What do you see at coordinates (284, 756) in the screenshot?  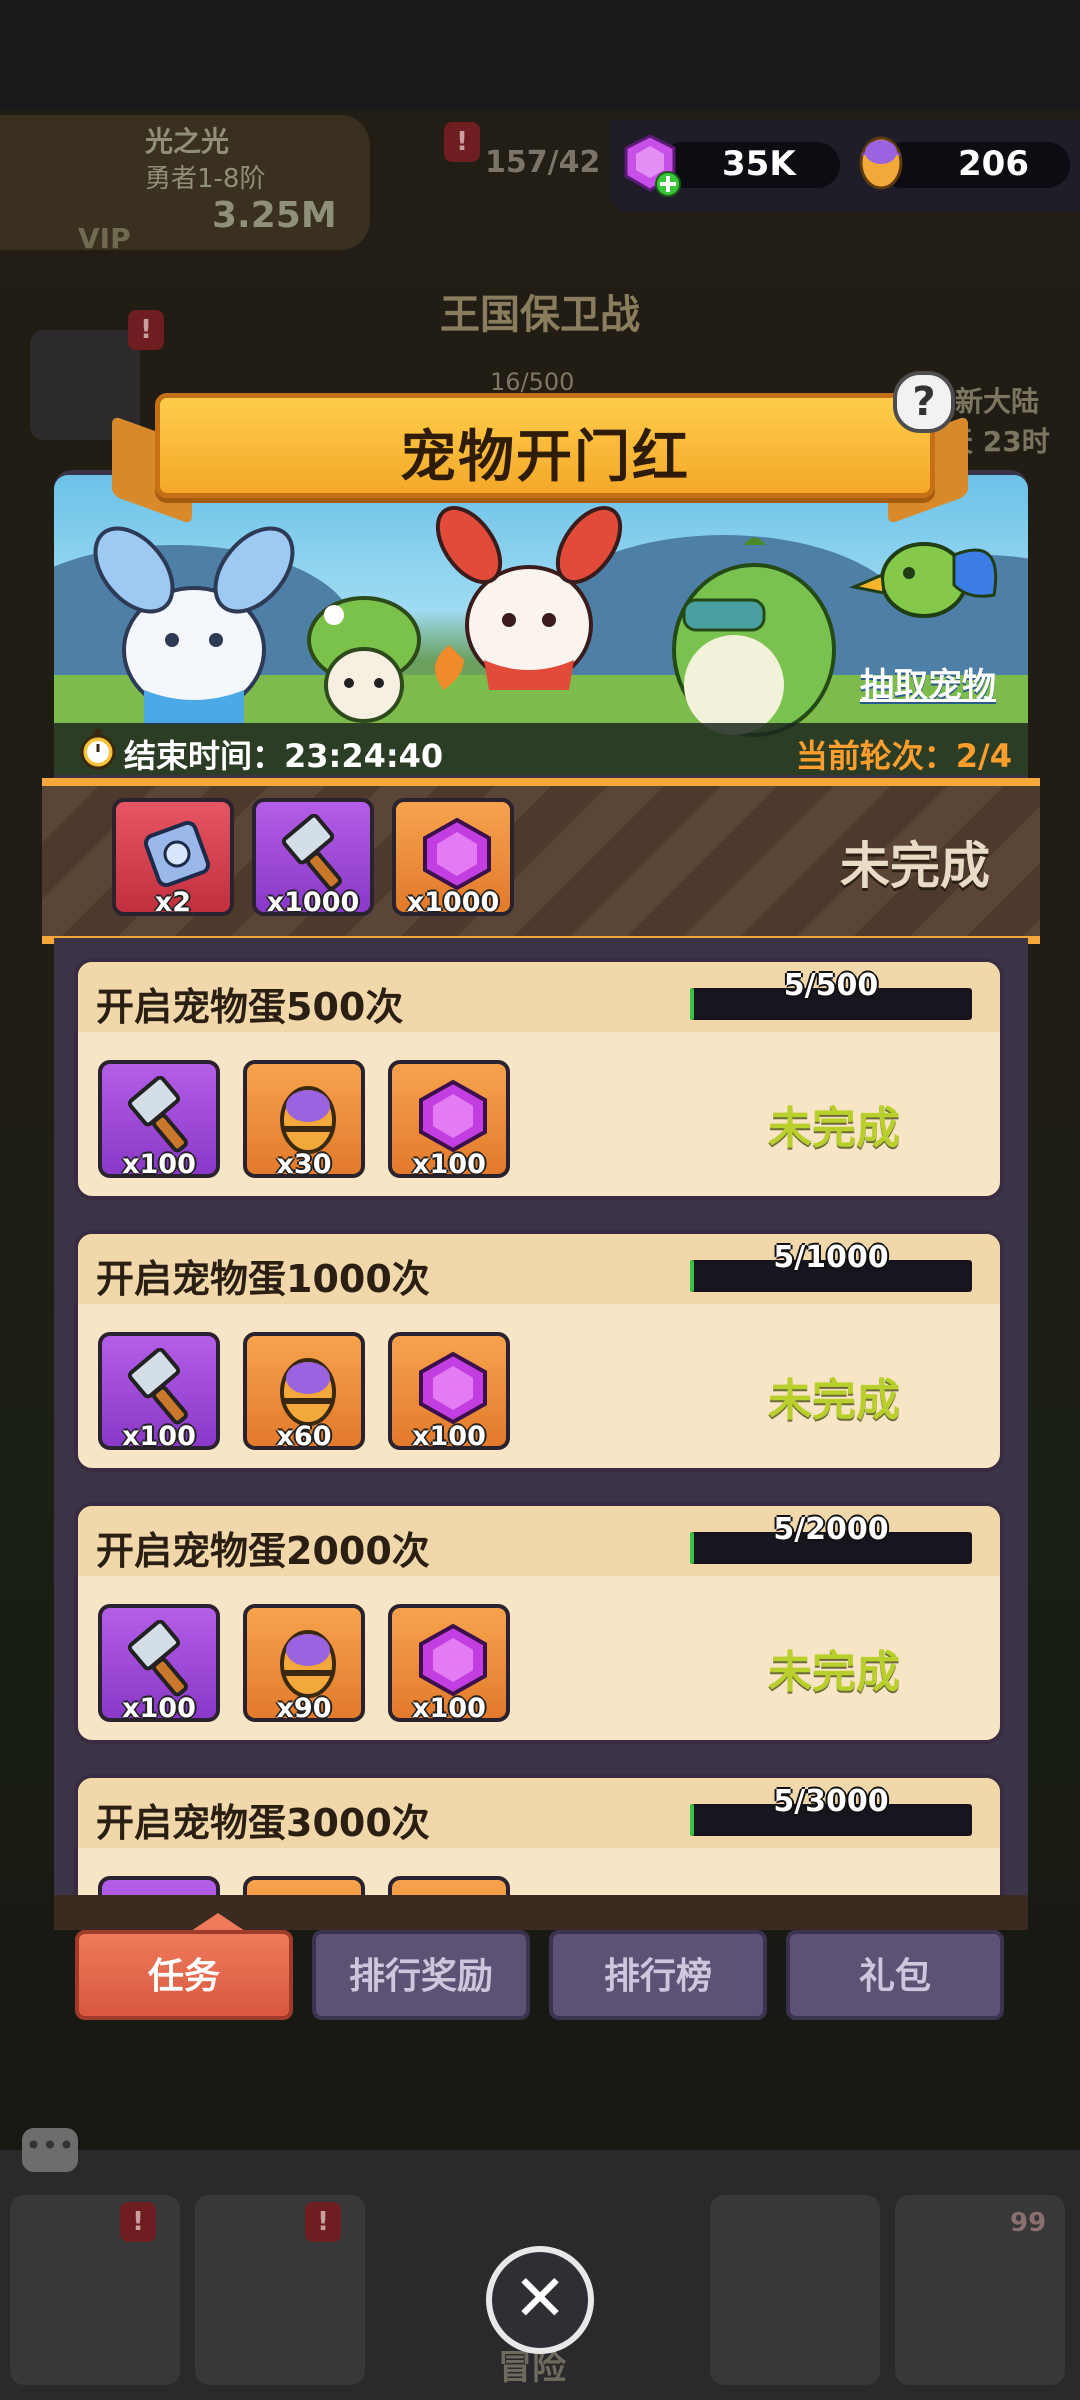 I see `end-time-label: 结束时间：23:24:40` at bounding box center [284, 756].